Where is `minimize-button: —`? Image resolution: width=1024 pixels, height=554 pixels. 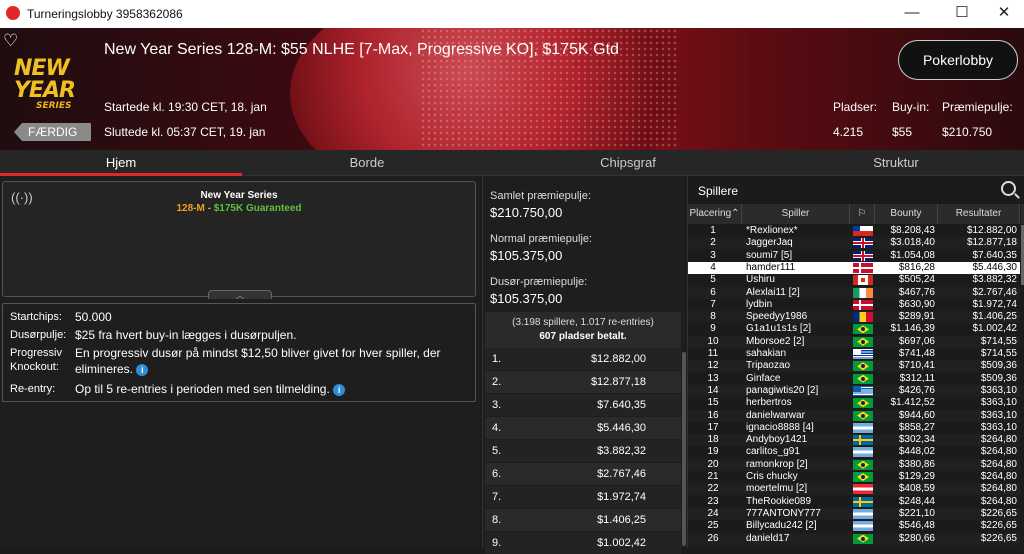 minimize-button: — is located at coordinates (912, 13).